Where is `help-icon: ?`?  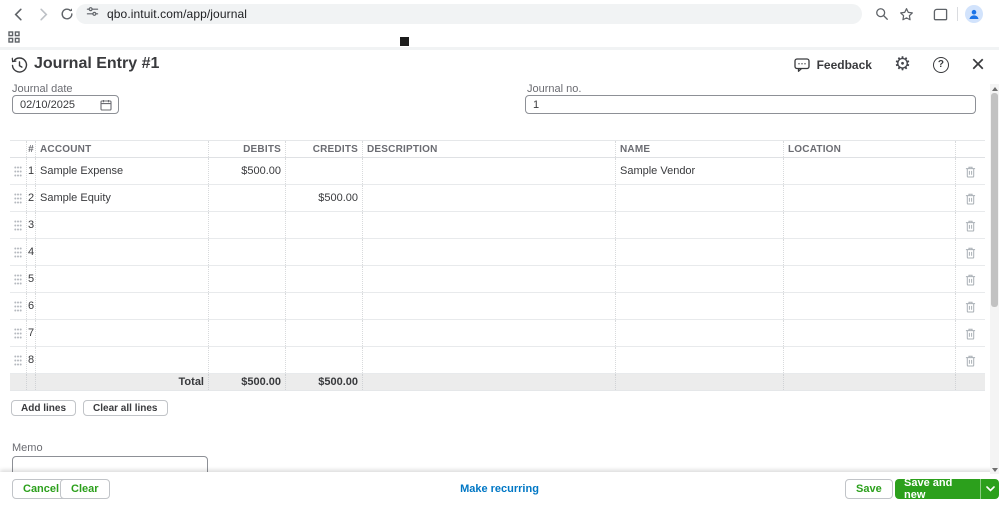 help-icon: ? is located at coordinates (940, 64).